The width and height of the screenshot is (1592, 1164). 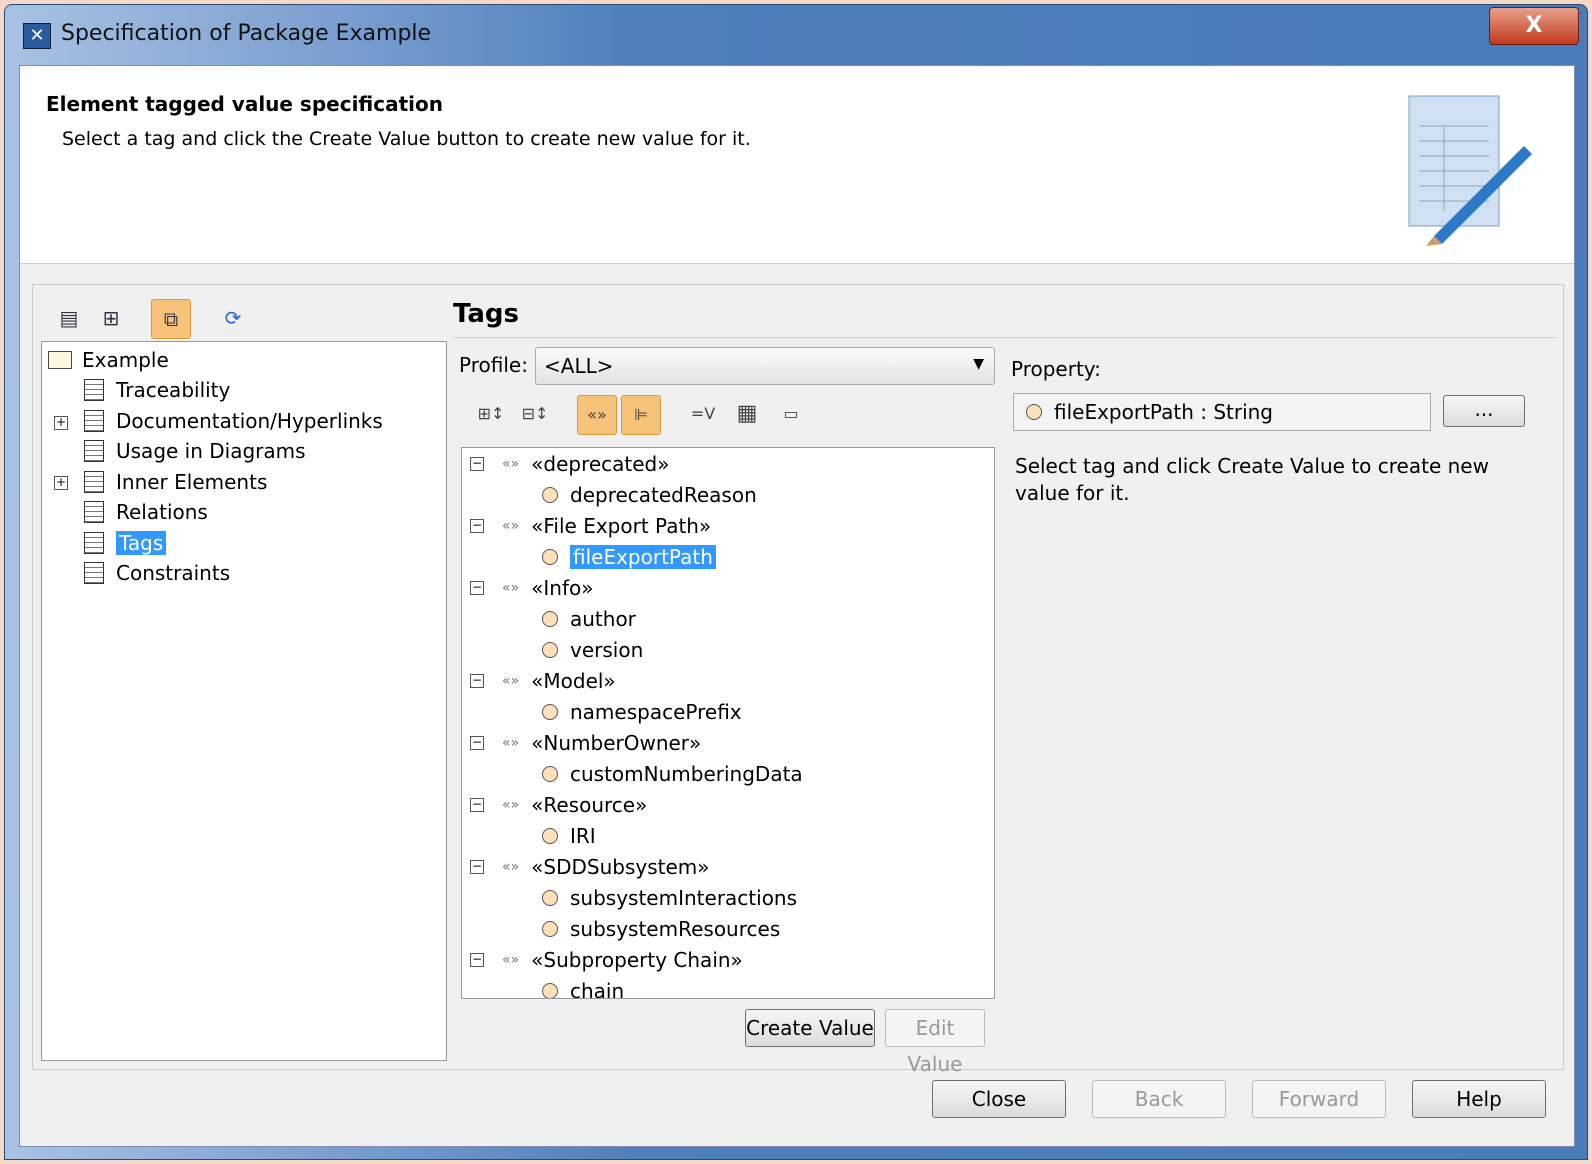 I want to click on tag-label: author, so click(x=603, y=619).